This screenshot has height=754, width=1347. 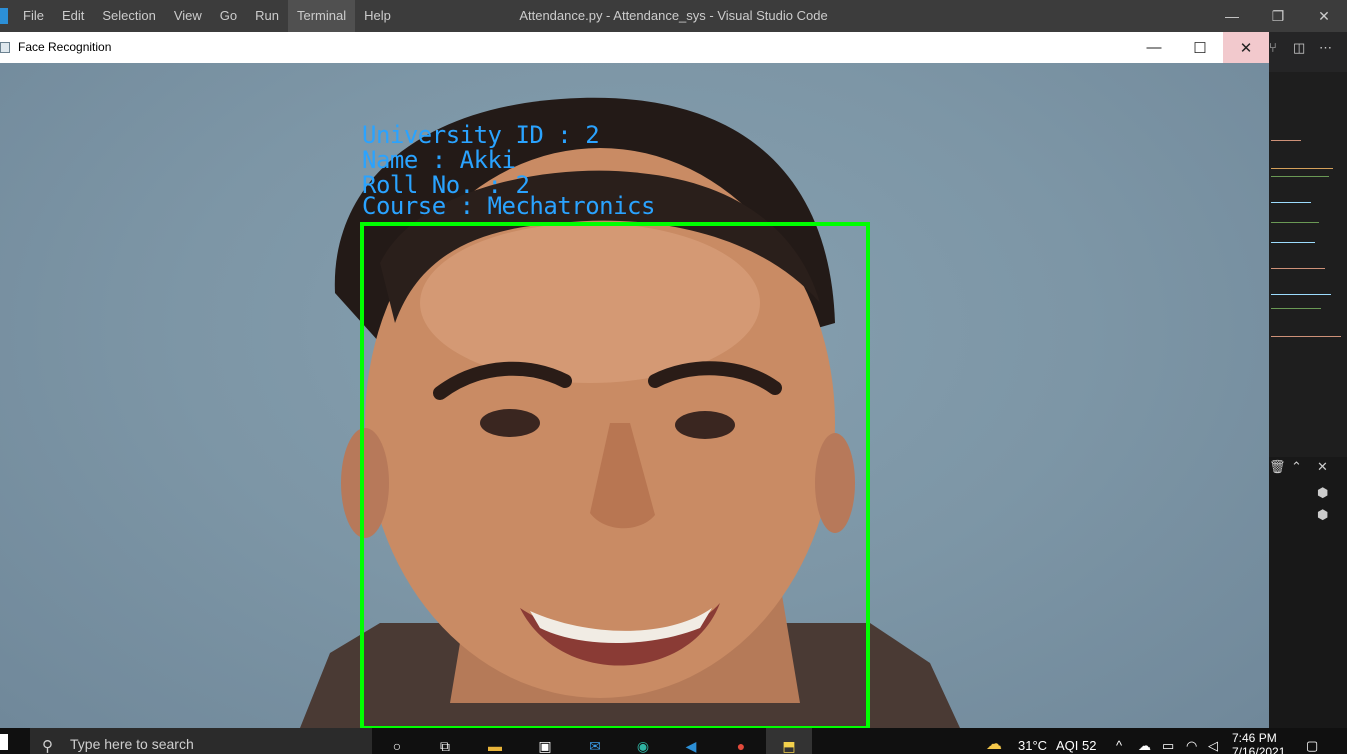 What do you see at coordinates (228, 16) in the screenshot?
I see `menu-go: Go` at bounding box center [228, 16].